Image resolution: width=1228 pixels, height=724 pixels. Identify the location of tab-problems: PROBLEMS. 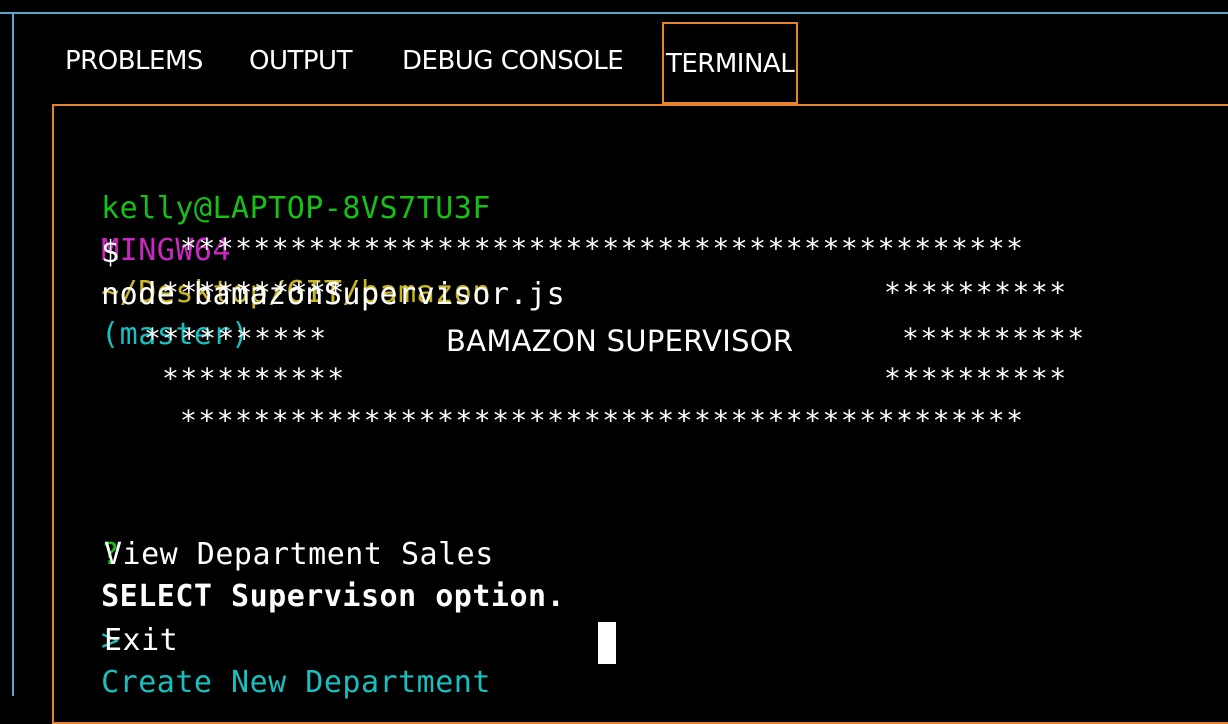
(134, 61).